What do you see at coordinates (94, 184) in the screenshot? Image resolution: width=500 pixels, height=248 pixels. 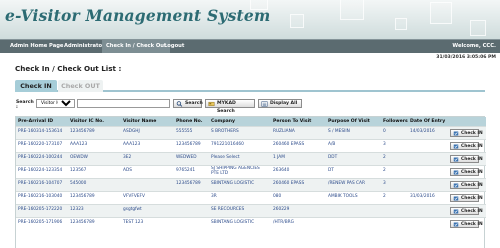 I see `col-visitor-ic-cell: 545000` at bounding box center [94, 184].